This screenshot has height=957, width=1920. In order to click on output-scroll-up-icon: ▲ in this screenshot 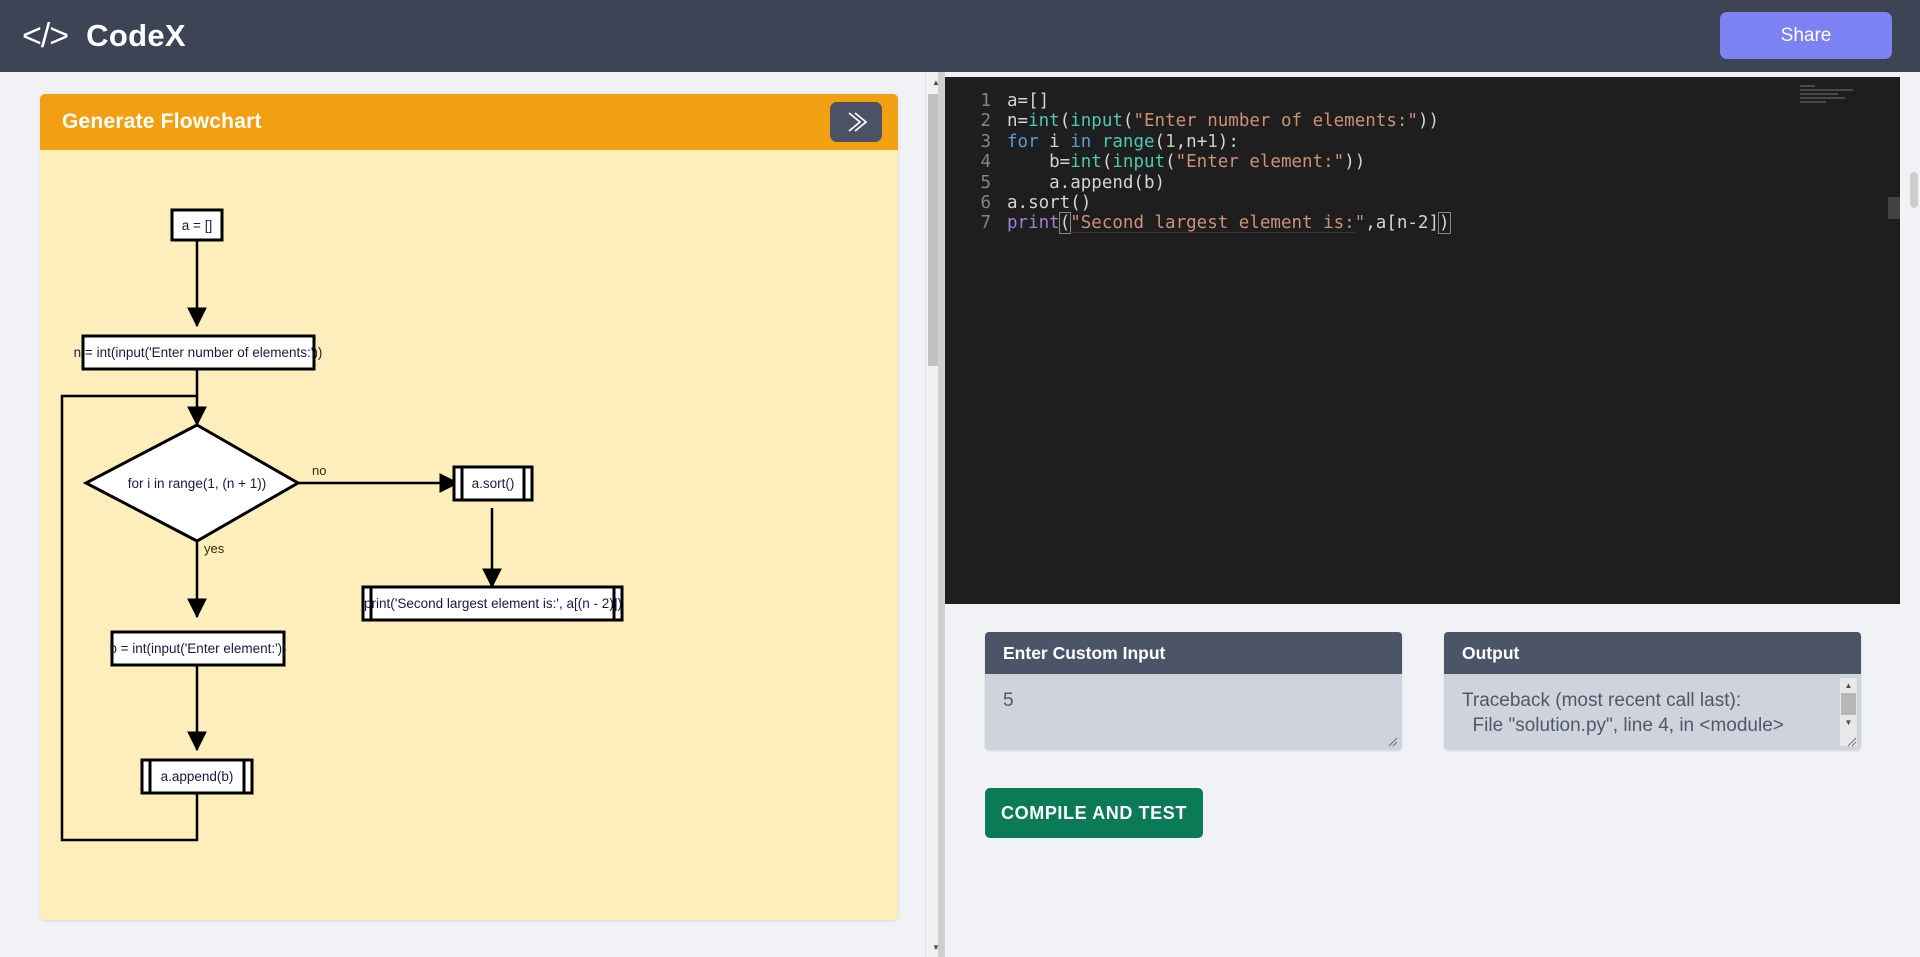, I will do `click(1848, 685)`.